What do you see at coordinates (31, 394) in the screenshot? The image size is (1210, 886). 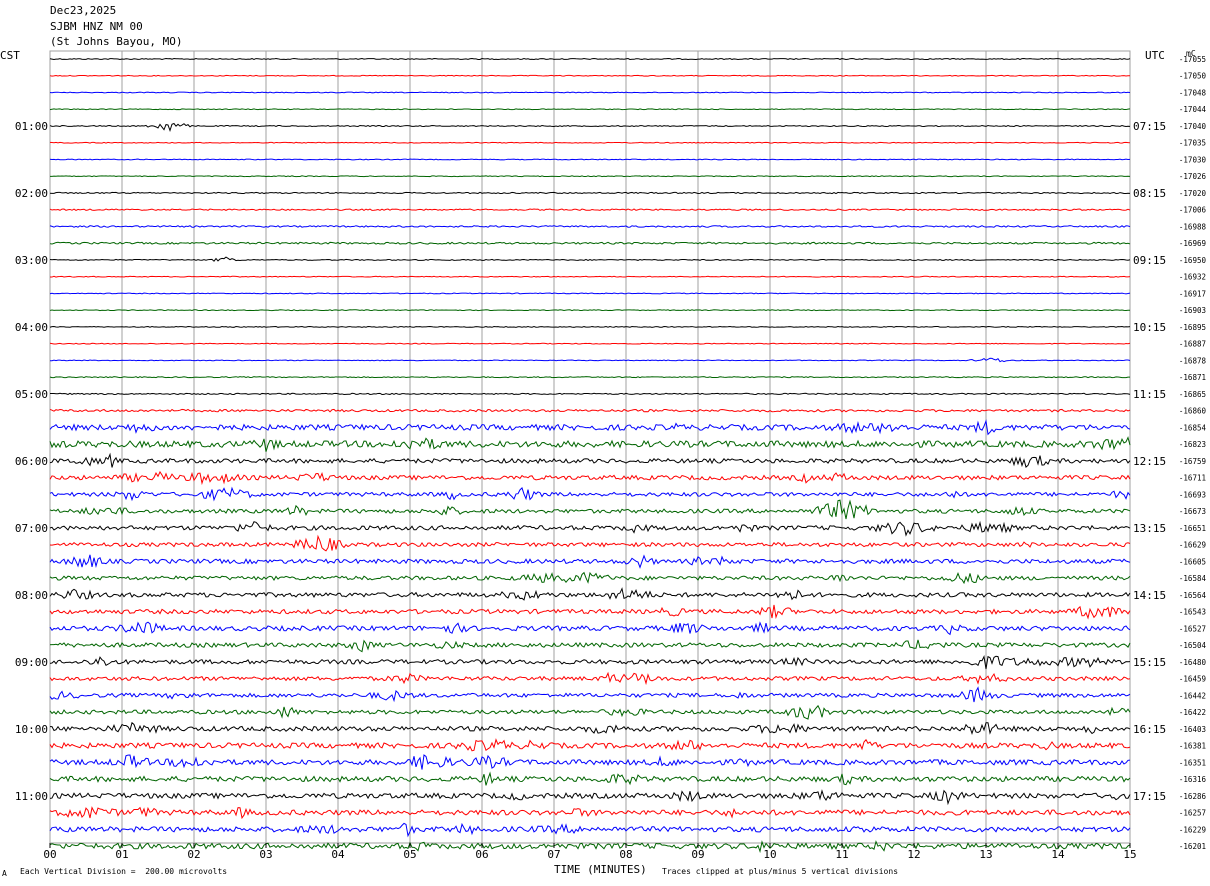 I see `cst-hour-label: 05:00` at bounding box center [31, 394].